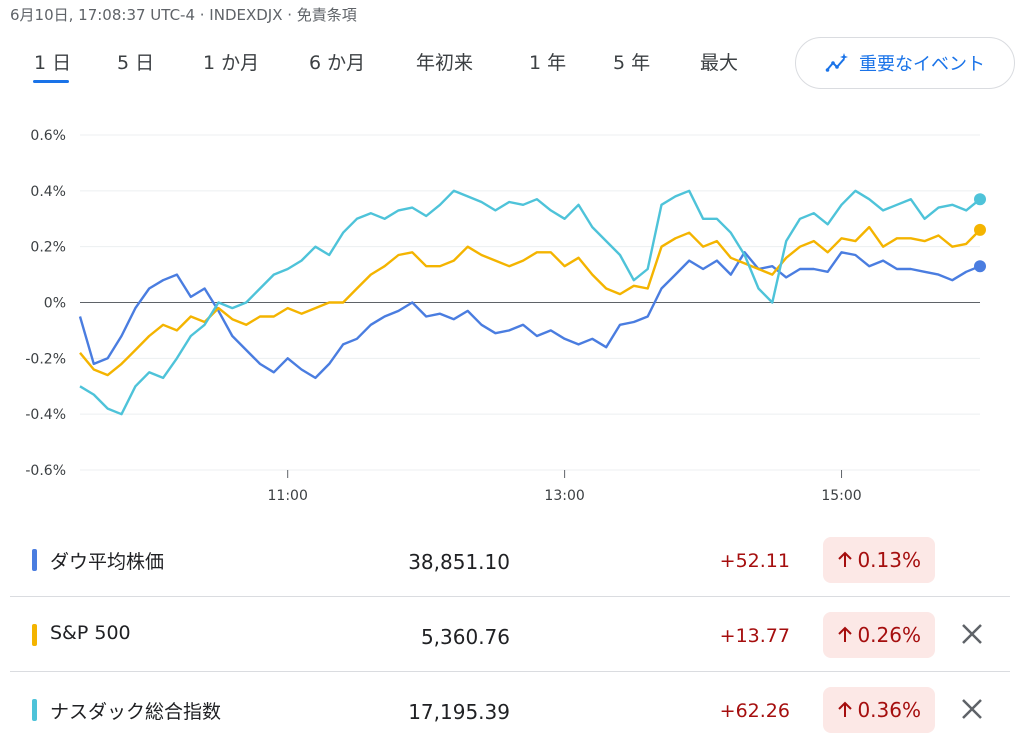 The image size is (1022, 756). I want to click on x-tick-label: 11:00, so click(288, 496).